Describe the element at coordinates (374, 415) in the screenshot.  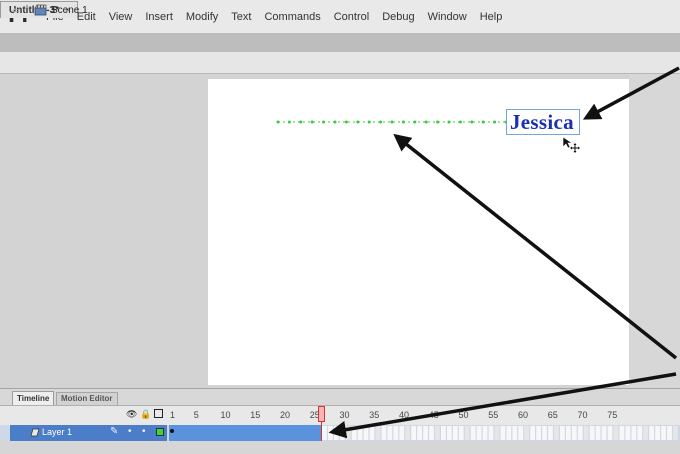
I see `frame-number-35: 35` at that location.